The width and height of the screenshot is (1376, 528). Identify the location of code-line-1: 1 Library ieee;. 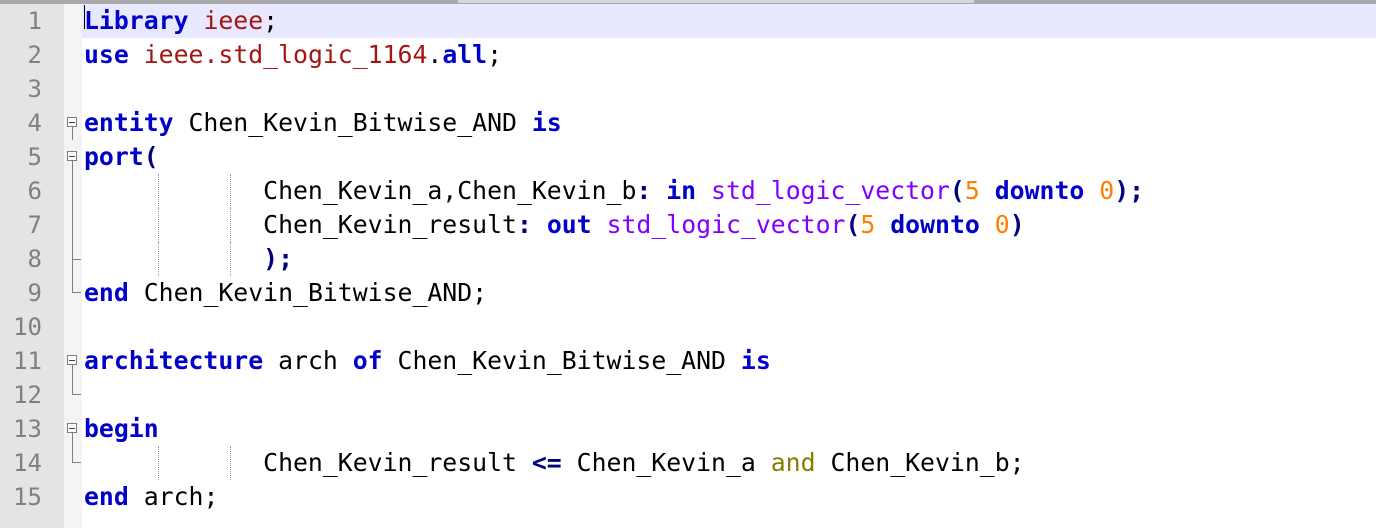
(688, 21).